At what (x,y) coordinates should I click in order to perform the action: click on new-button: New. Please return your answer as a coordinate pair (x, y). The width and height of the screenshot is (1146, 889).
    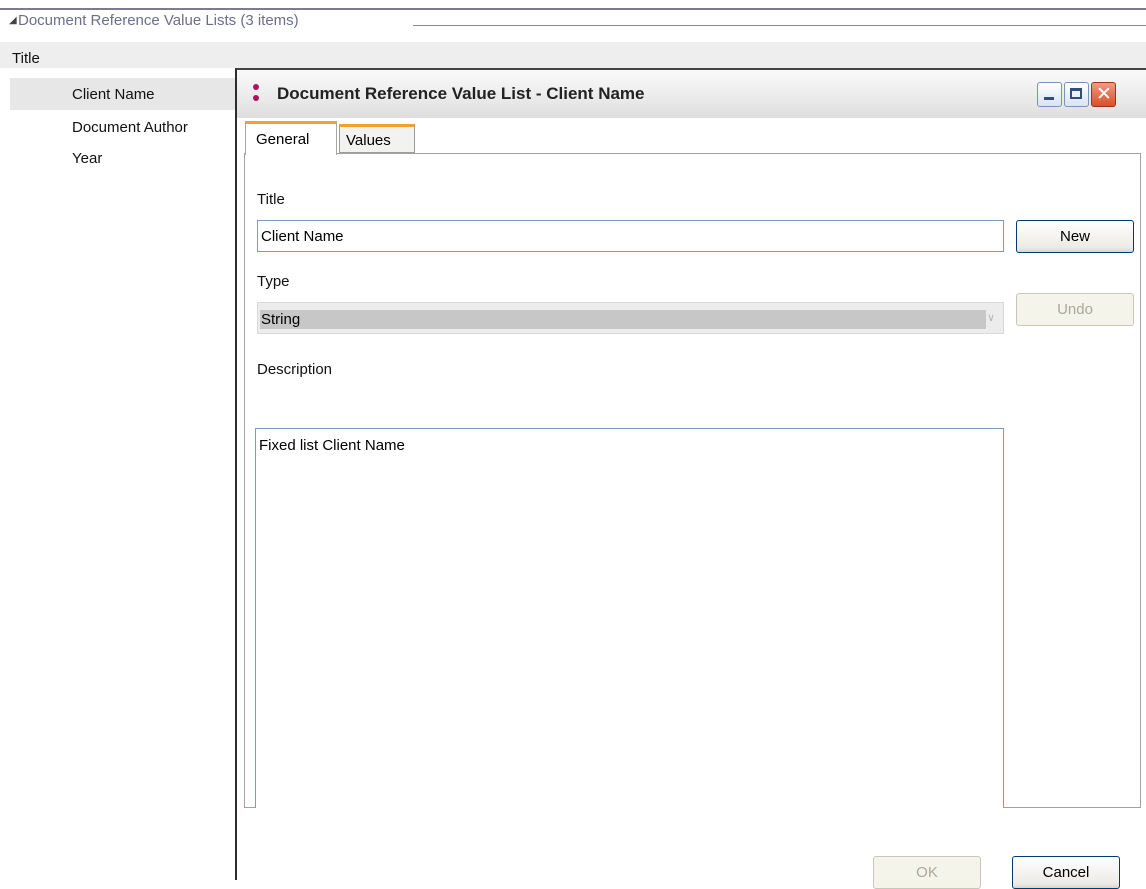
    Looking at the image, I should click on (1075, 236).